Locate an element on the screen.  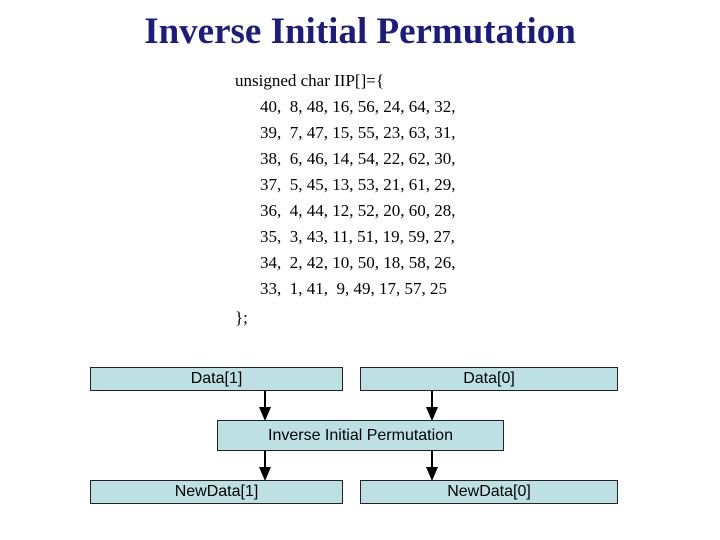
data0-box: Data[0] is located at coordinates (489, 379).